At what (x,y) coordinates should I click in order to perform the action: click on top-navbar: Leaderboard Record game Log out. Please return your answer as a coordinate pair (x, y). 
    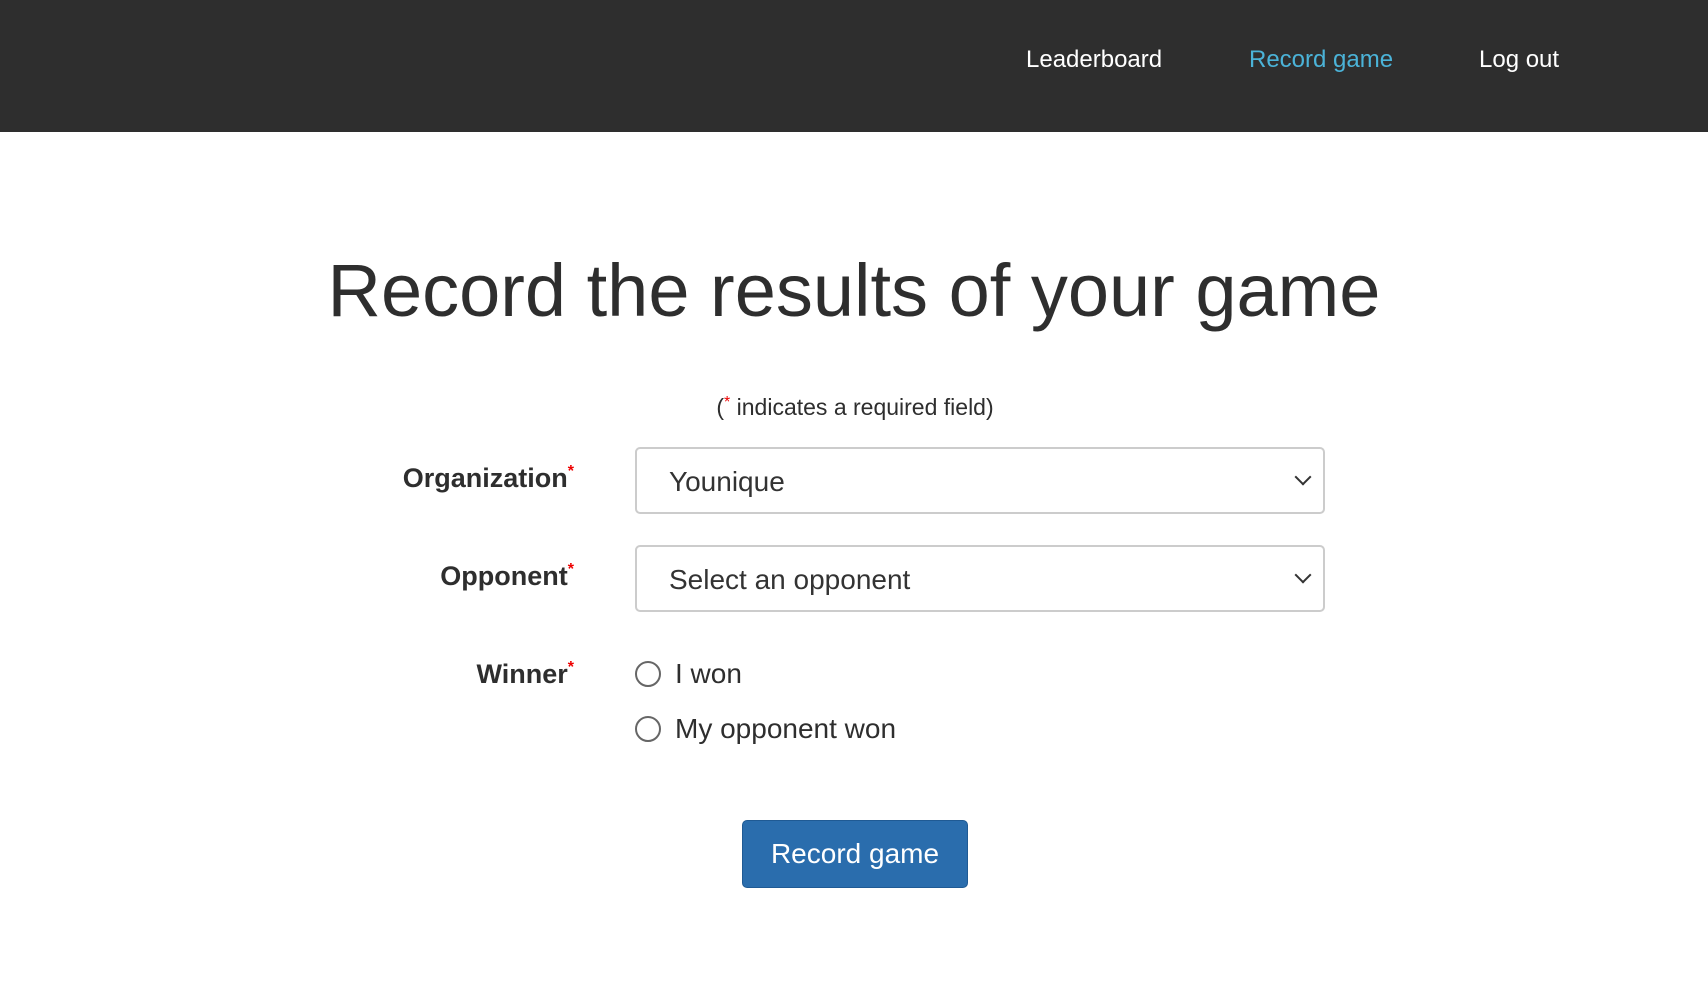
    Looking at the image, I should click on (854, 66).